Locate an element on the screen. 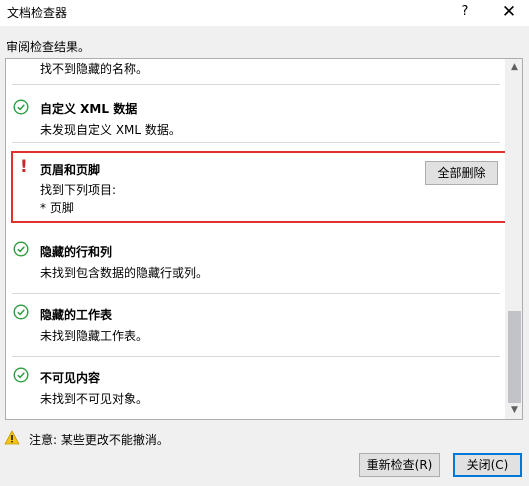  item-description: 未发现自定义 XML 数据。 is located at coordinates (110, 130).